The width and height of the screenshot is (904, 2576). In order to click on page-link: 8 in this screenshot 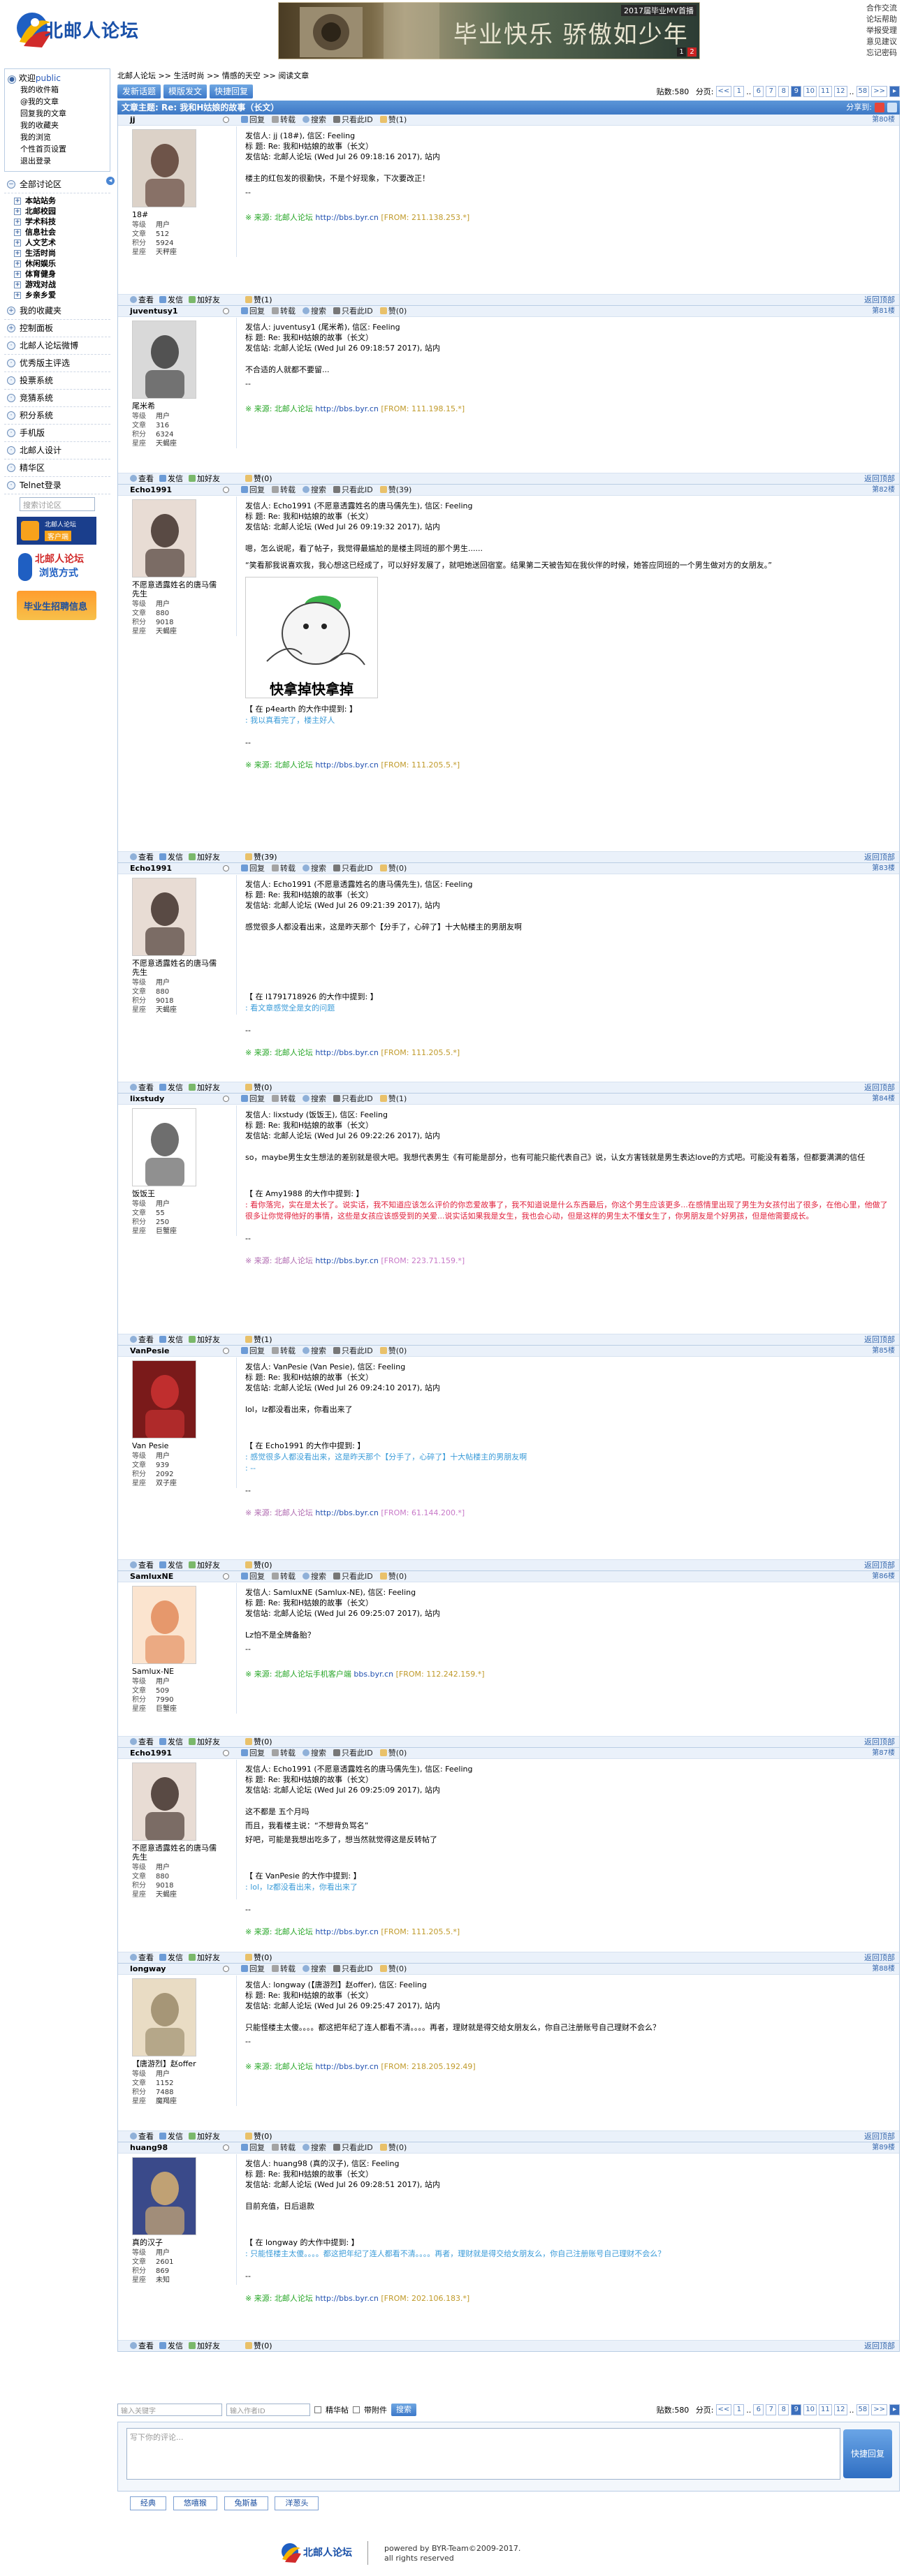, I will do `click(783, 91)`.